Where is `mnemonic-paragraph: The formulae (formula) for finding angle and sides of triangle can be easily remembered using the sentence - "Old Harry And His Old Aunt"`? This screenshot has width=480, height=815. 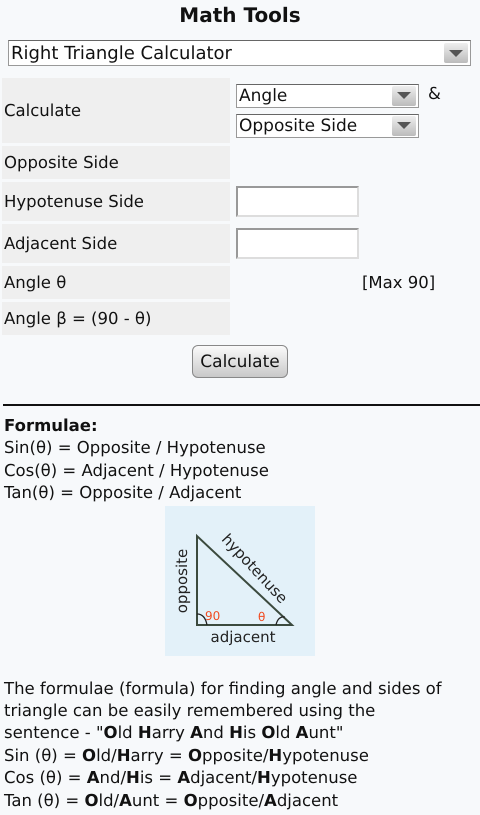 mnemonic-paragraph: The formulae (formula) for finding angle and sides of triangle can be easily remembered using the sentence - "Old Harry And His Old Aunt" is located at coordinates (223, 711).